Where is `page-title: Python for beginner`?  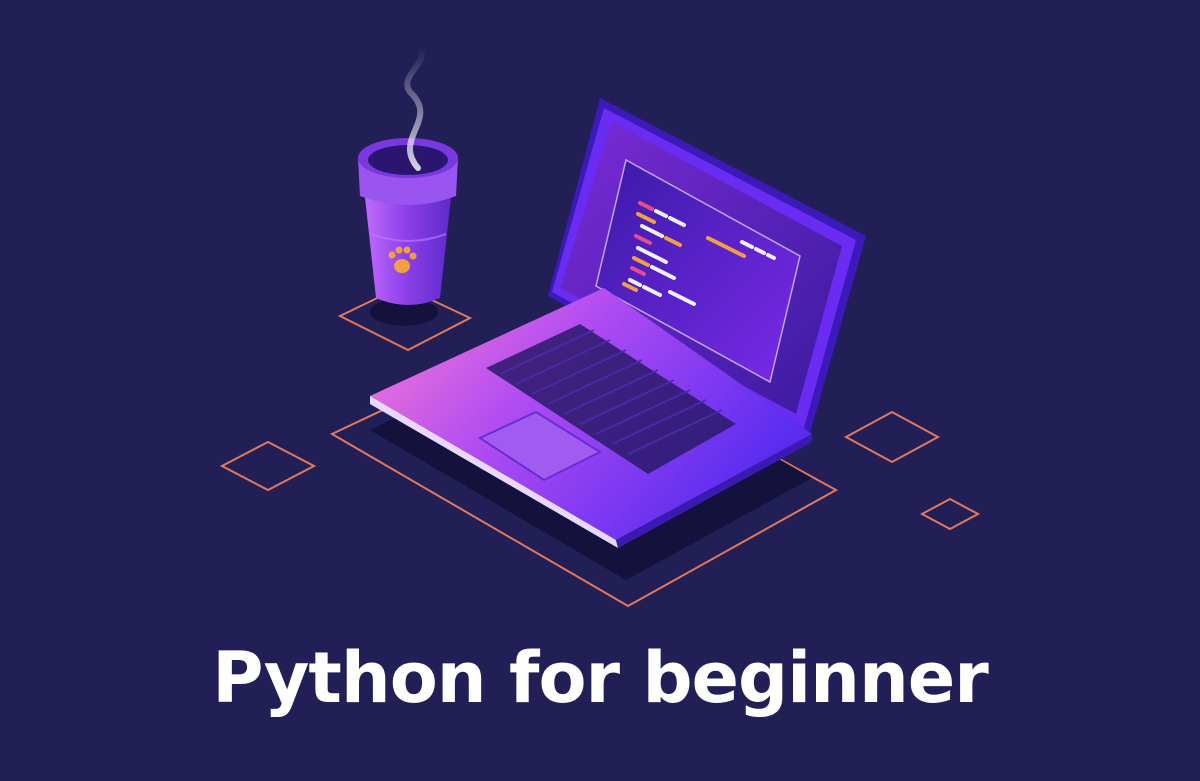
page-title: Python for beginner is located at coordinates (600, 678).